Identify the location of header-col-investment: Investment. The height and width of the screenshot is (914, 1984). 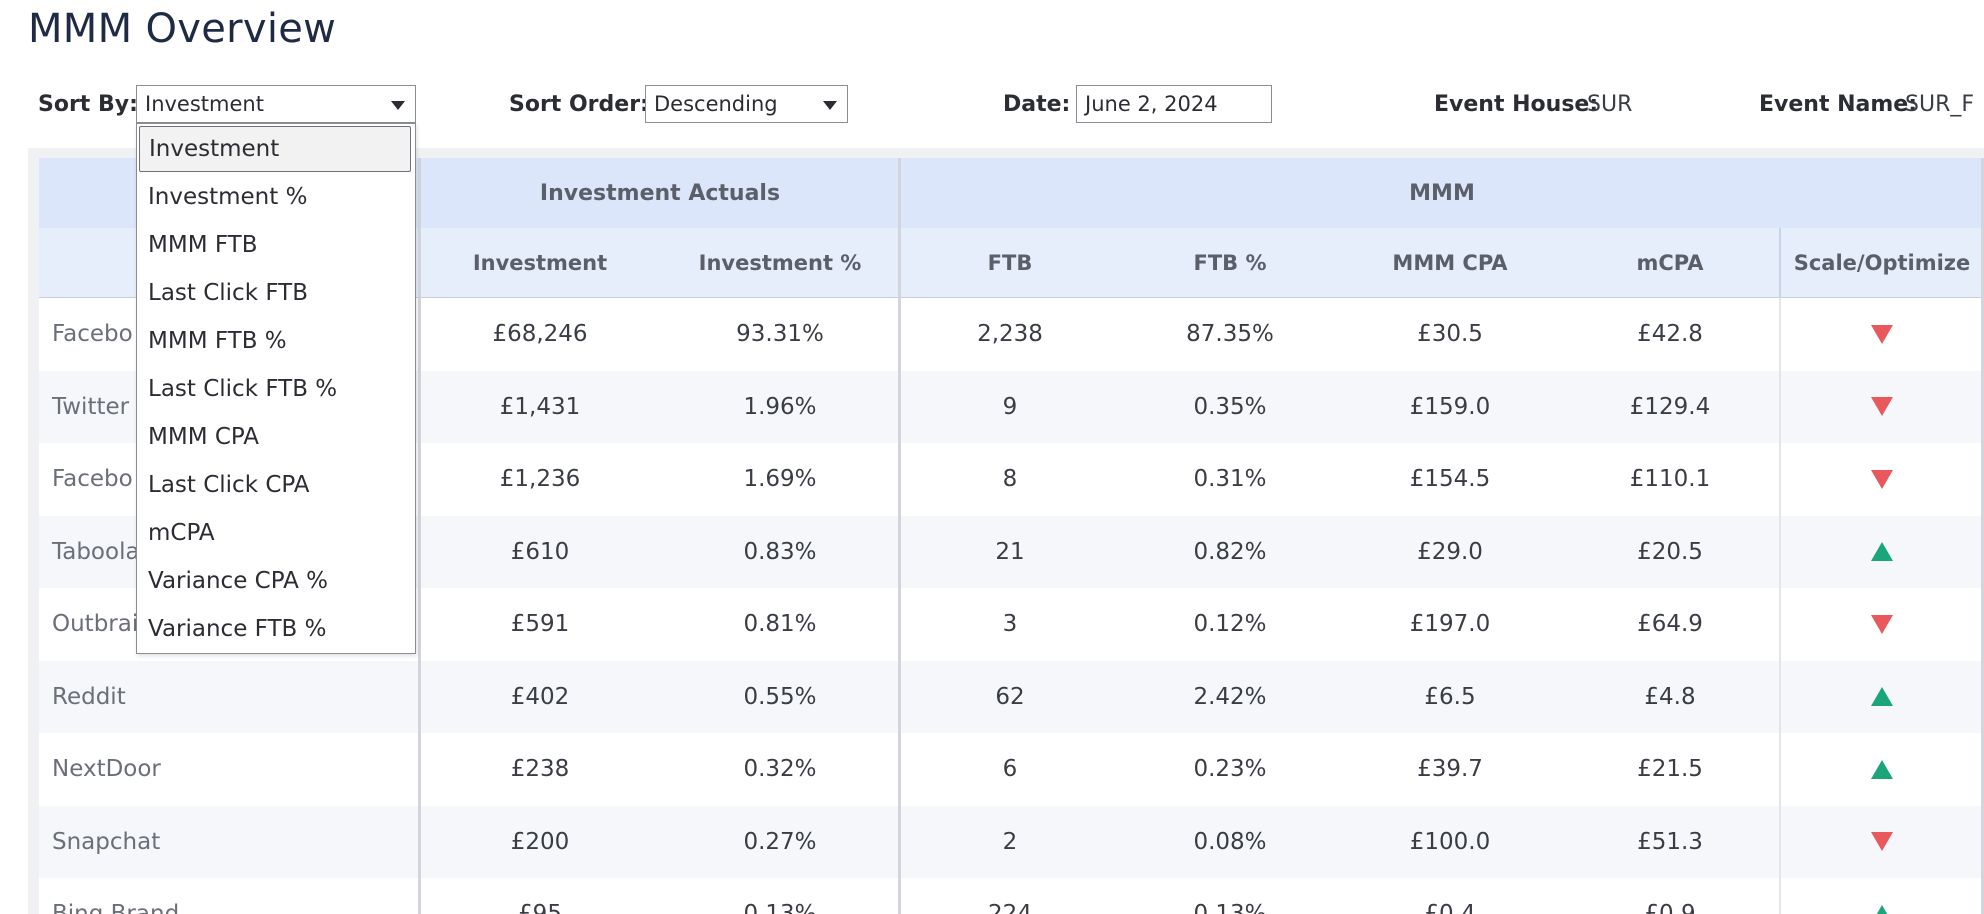
(540, 263).